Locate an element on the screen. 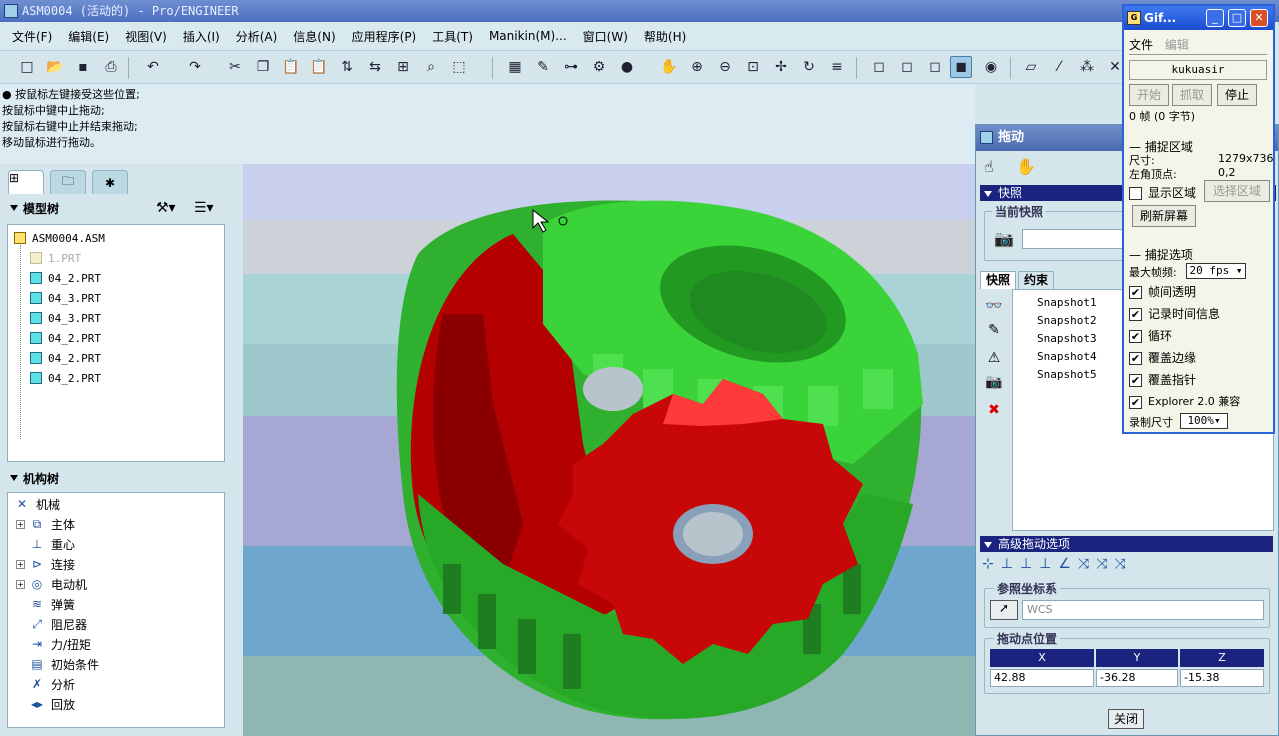 This screenshot has height=736, width=1279. menu-edit: 编辑(E) is located at coordinates (88, 36).